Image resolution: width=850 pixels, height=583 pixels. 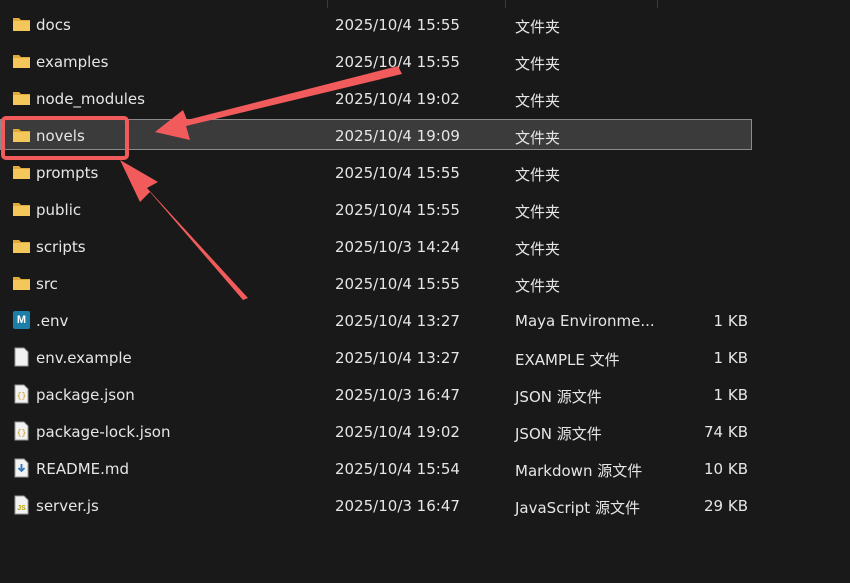 I want to click on file-name: env.example, so click(x=84, y=358).